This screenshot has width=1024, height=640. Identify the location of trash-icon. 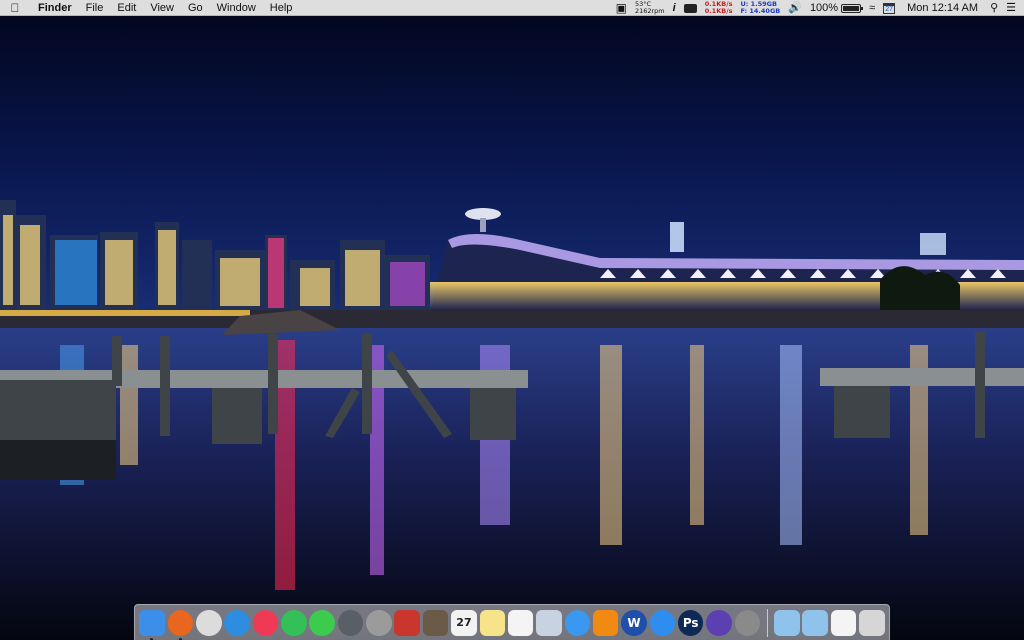
(871, 622).